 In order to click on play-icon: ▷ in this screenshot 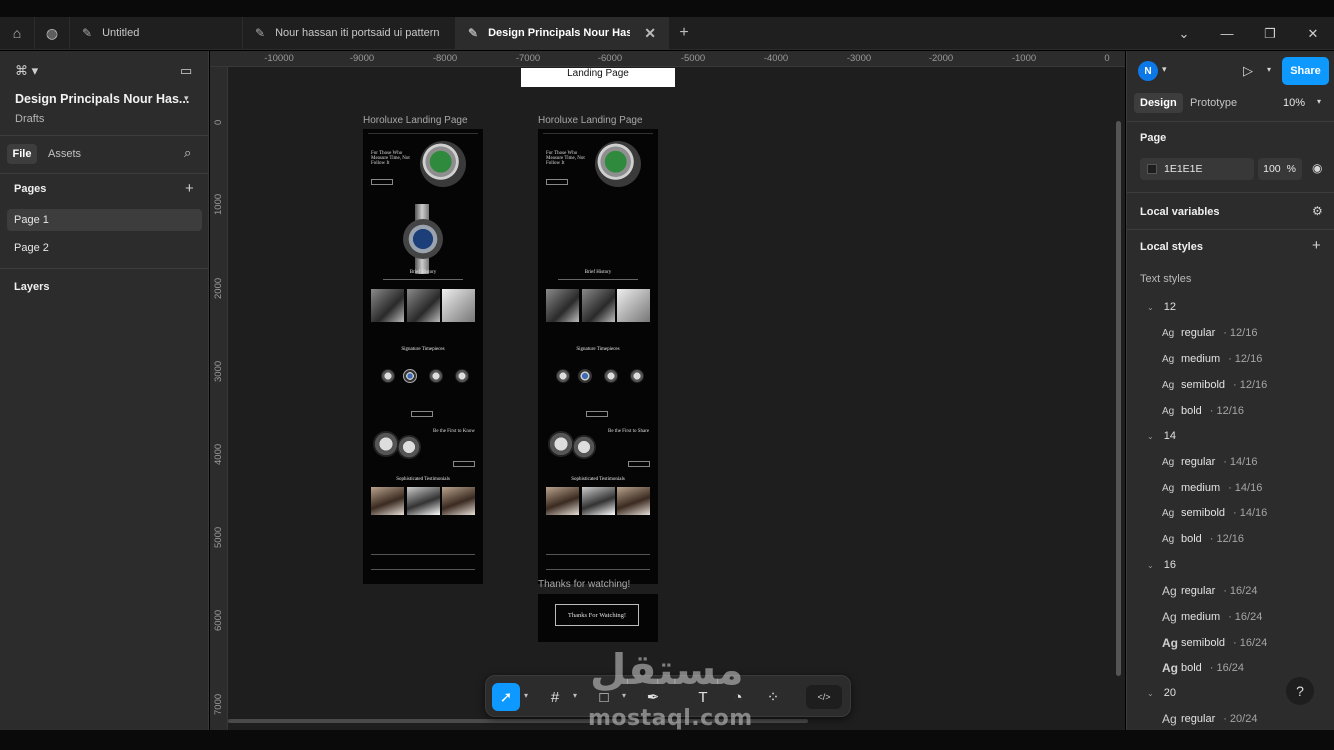, I will do `click(1248, 71)`.